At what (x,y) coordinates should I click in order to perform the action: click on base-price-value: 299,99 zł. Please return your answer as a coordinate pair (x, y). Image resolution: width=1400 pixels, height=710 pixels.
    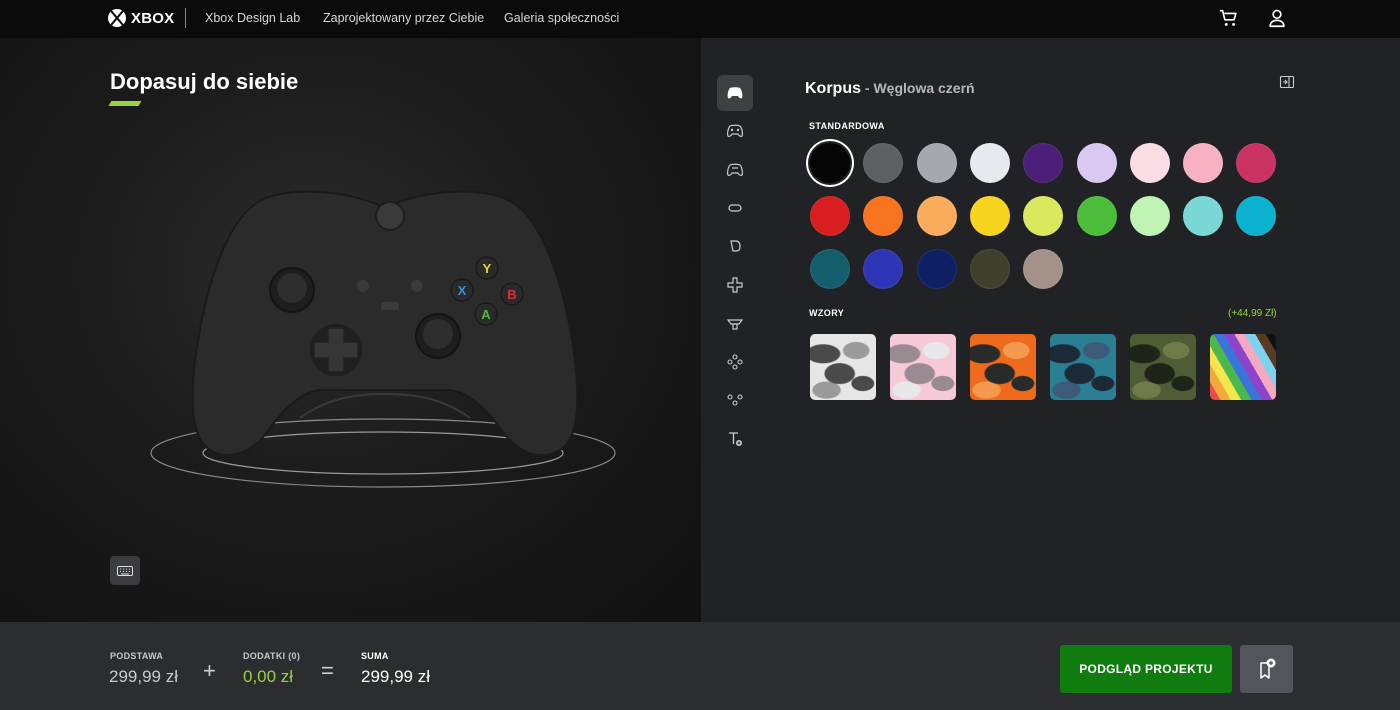
    Looking at the image, I should click on (143, 676).